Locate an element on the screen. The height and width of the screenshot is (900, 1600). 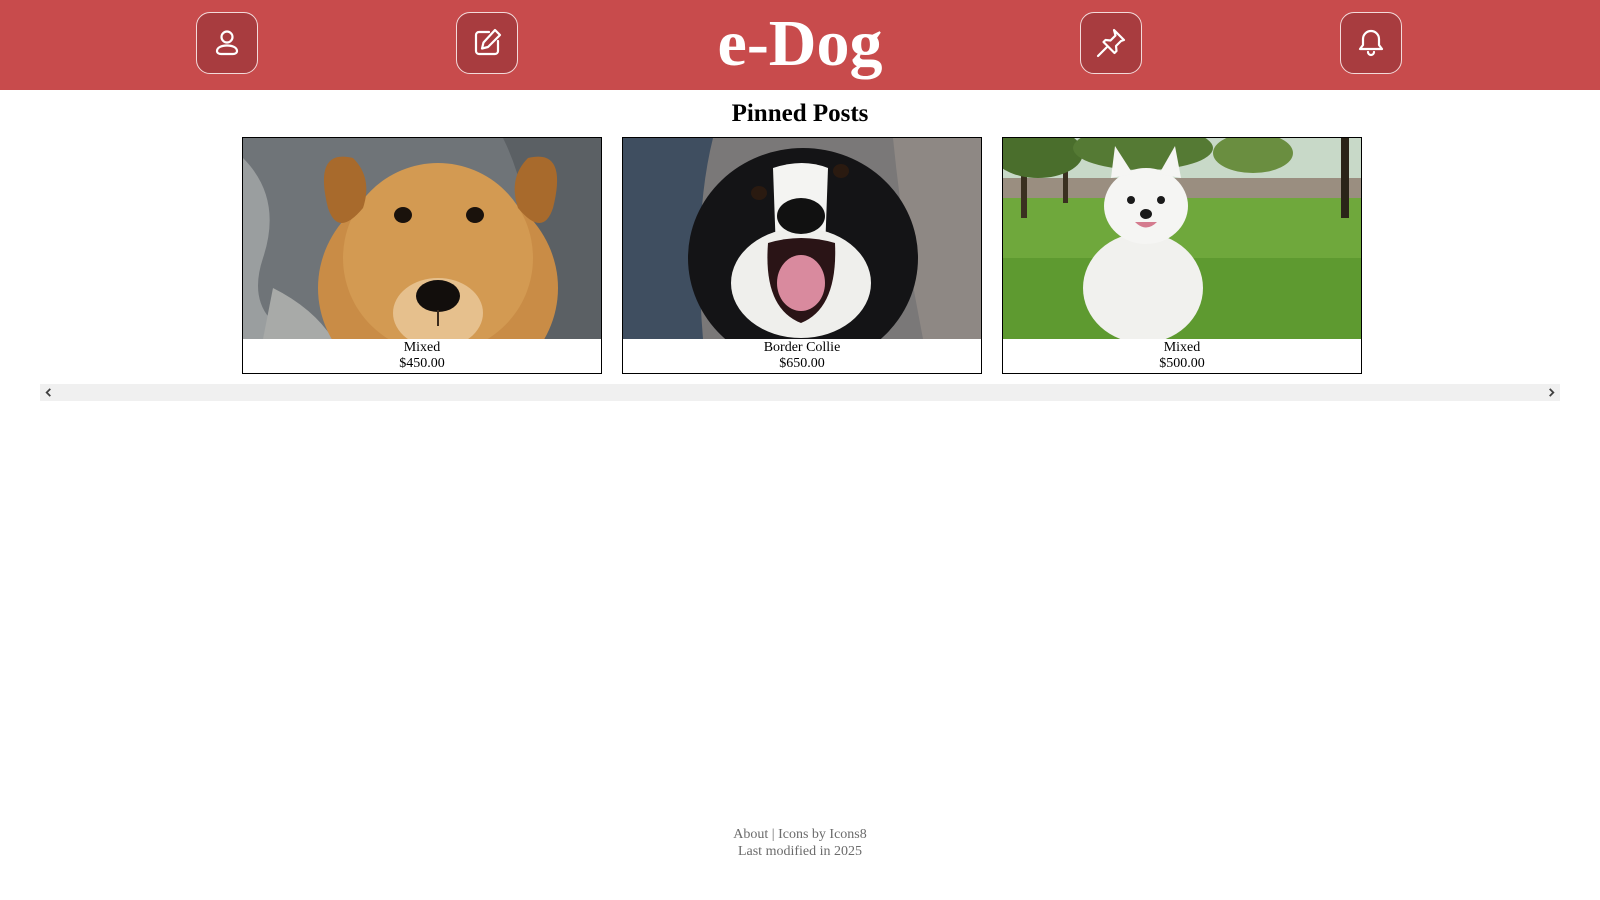
profile-button is located at coordinates (227, 43).